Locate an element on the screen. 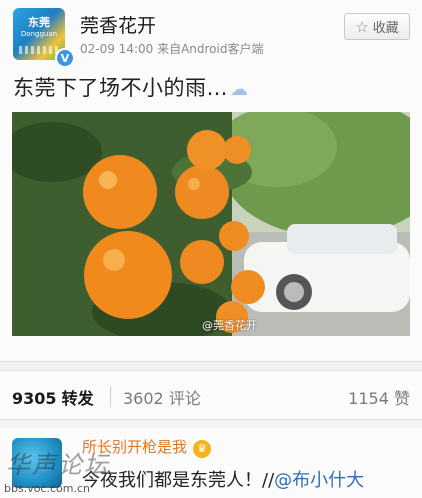  site-watermark: 华声论坛 is located at coordinates (58, 465).